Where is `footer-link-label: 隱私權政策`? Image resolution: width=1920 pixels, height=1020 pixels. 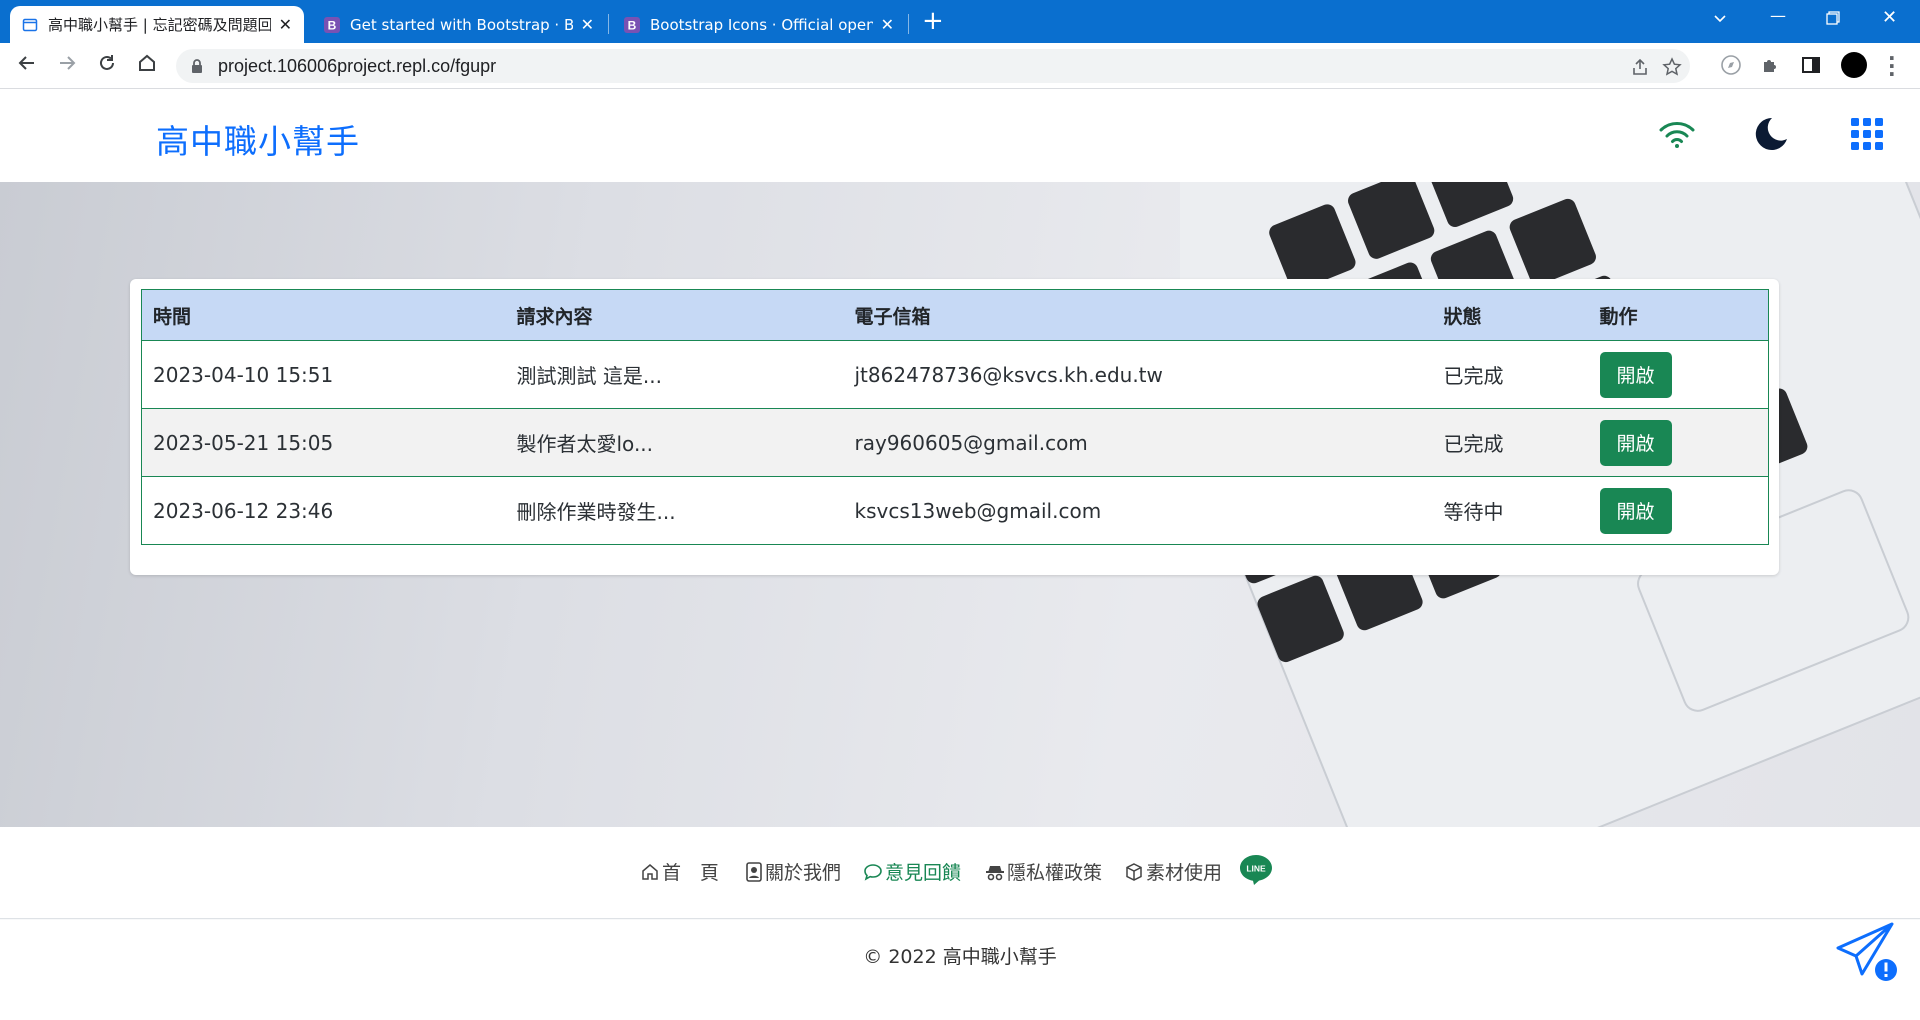
footer-link-label: 隱私權政策 is located at coordinates (1055, 873).